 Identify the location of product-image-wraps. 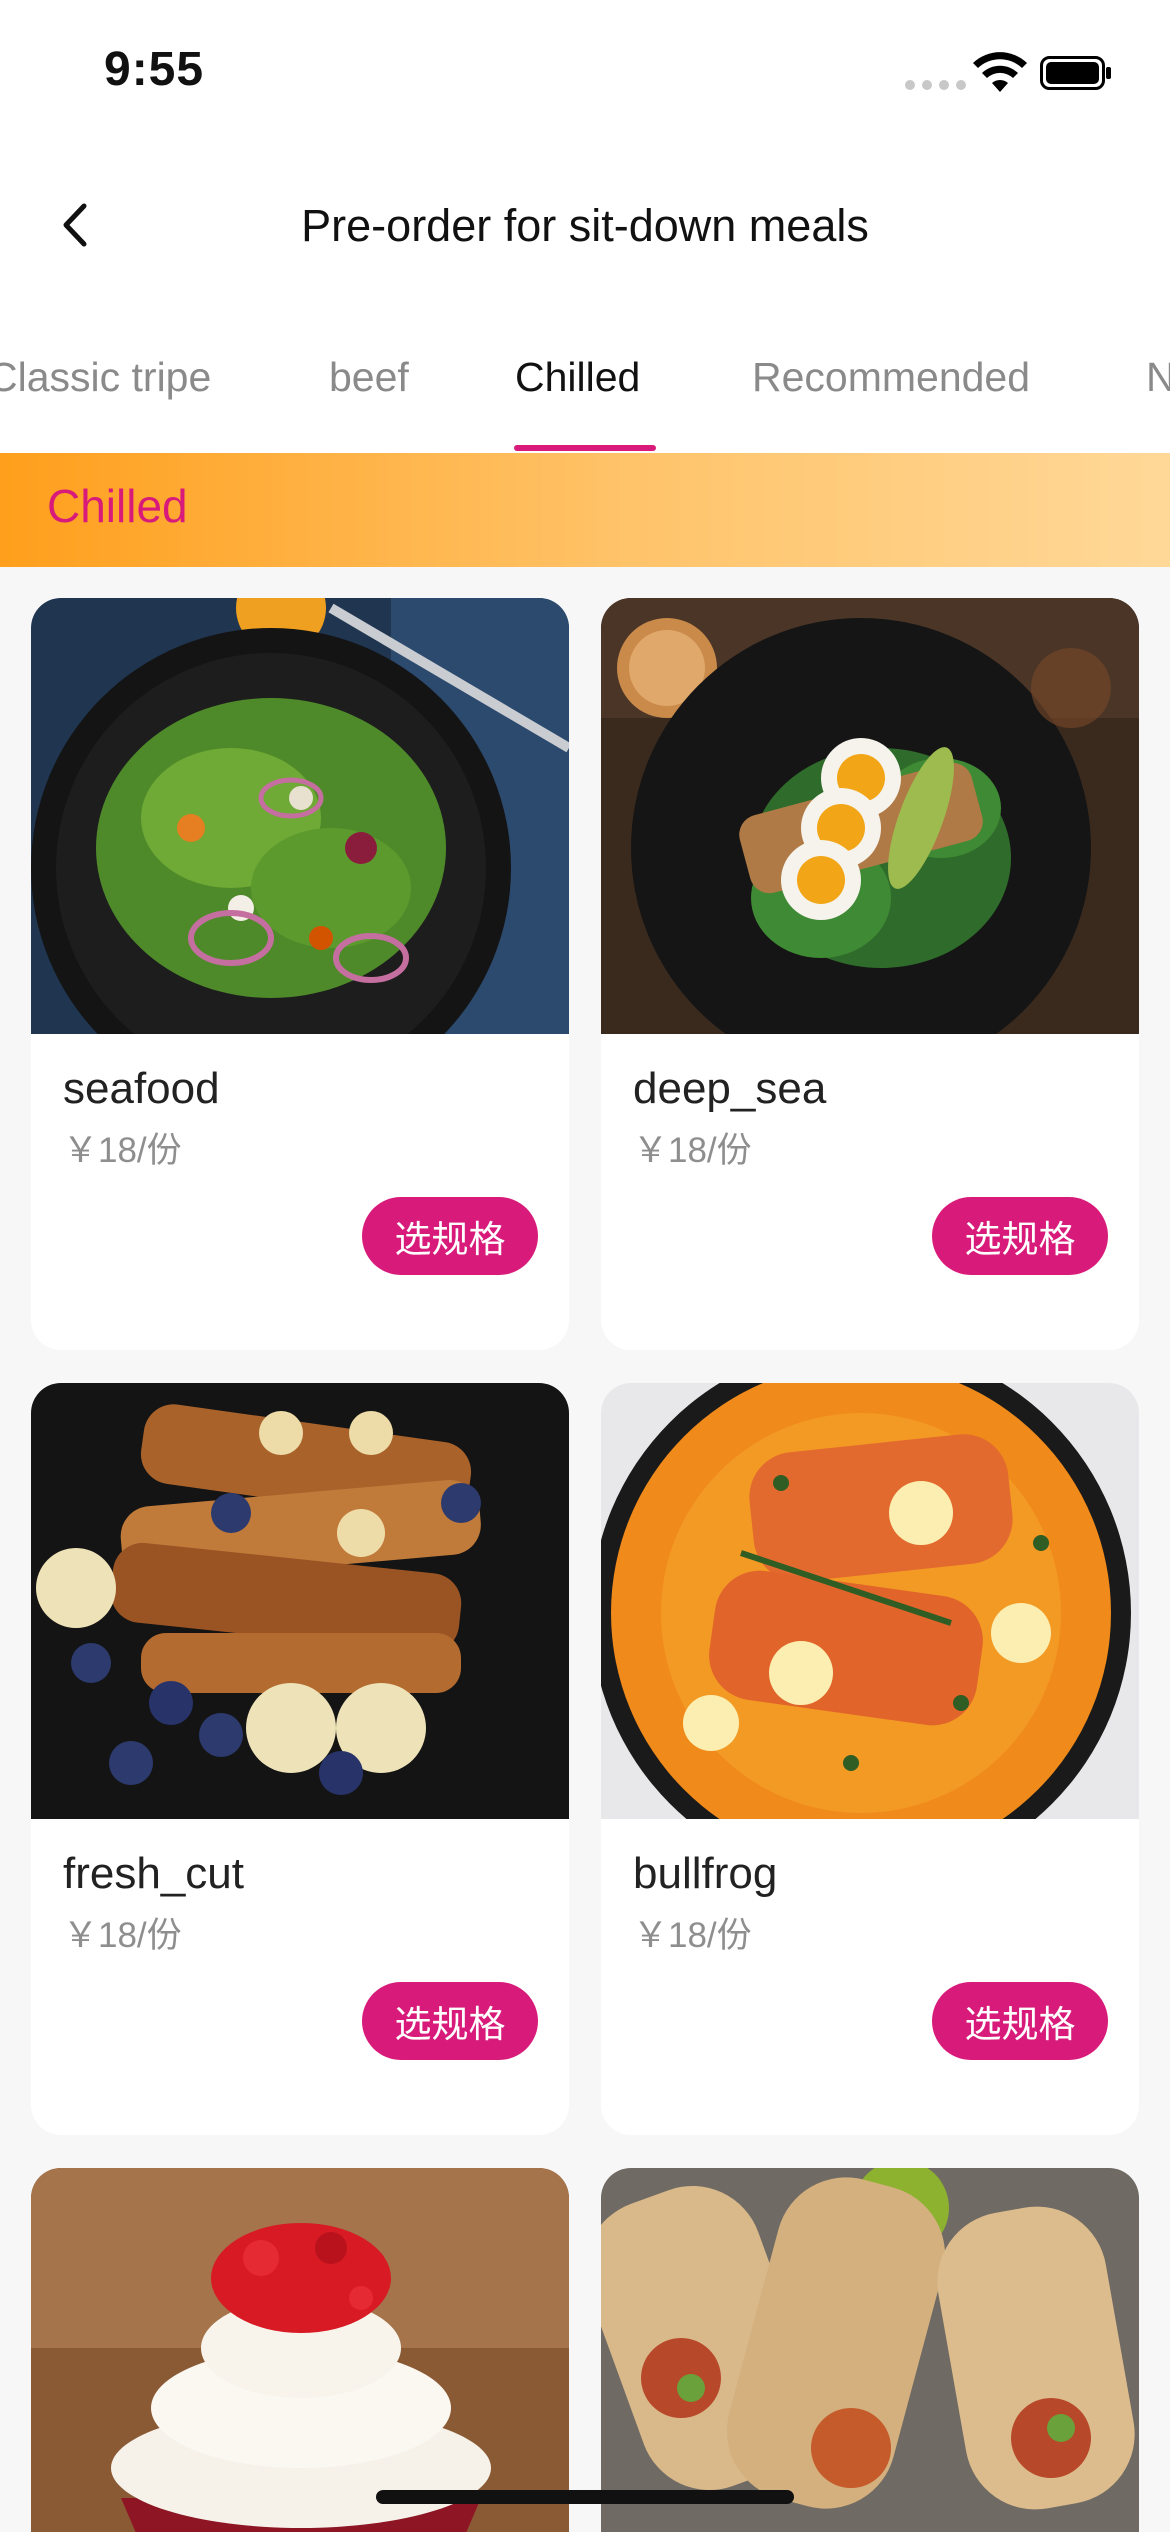
(870, 2350).